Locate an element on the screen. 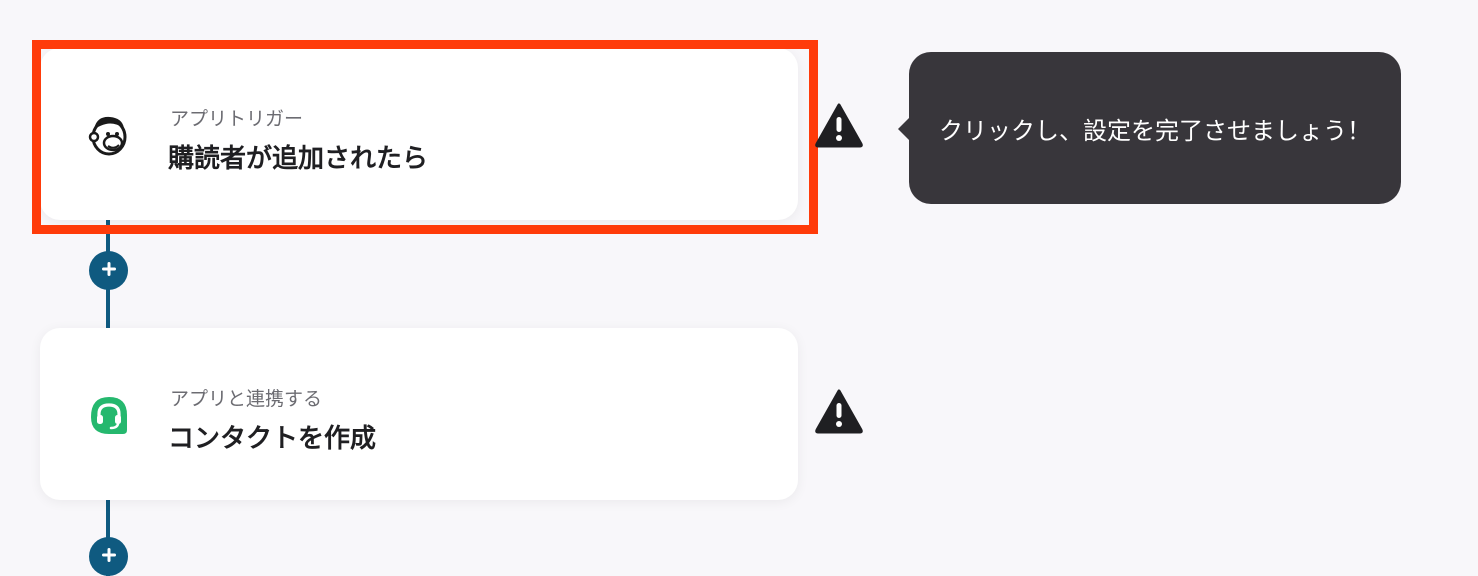 This screenshot has width=1478, height=576. step-subtitle: アプリトリガー is located at coordinates (237, 119).